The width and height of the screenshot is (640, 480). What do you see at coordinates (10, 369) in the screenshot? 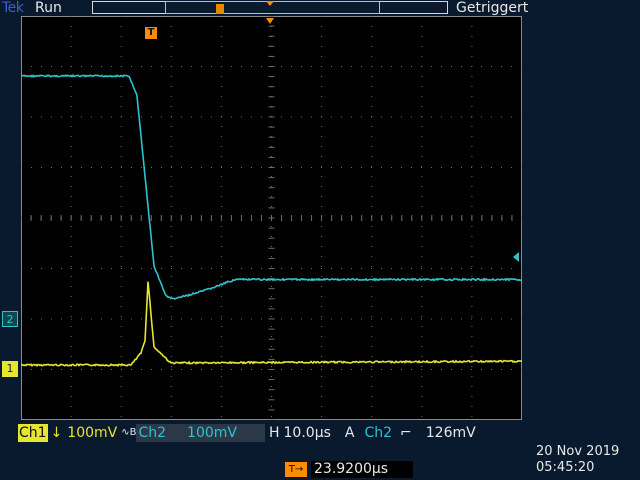
I see `ch1-ground-marker: 1` at bounding box center [10, 369].